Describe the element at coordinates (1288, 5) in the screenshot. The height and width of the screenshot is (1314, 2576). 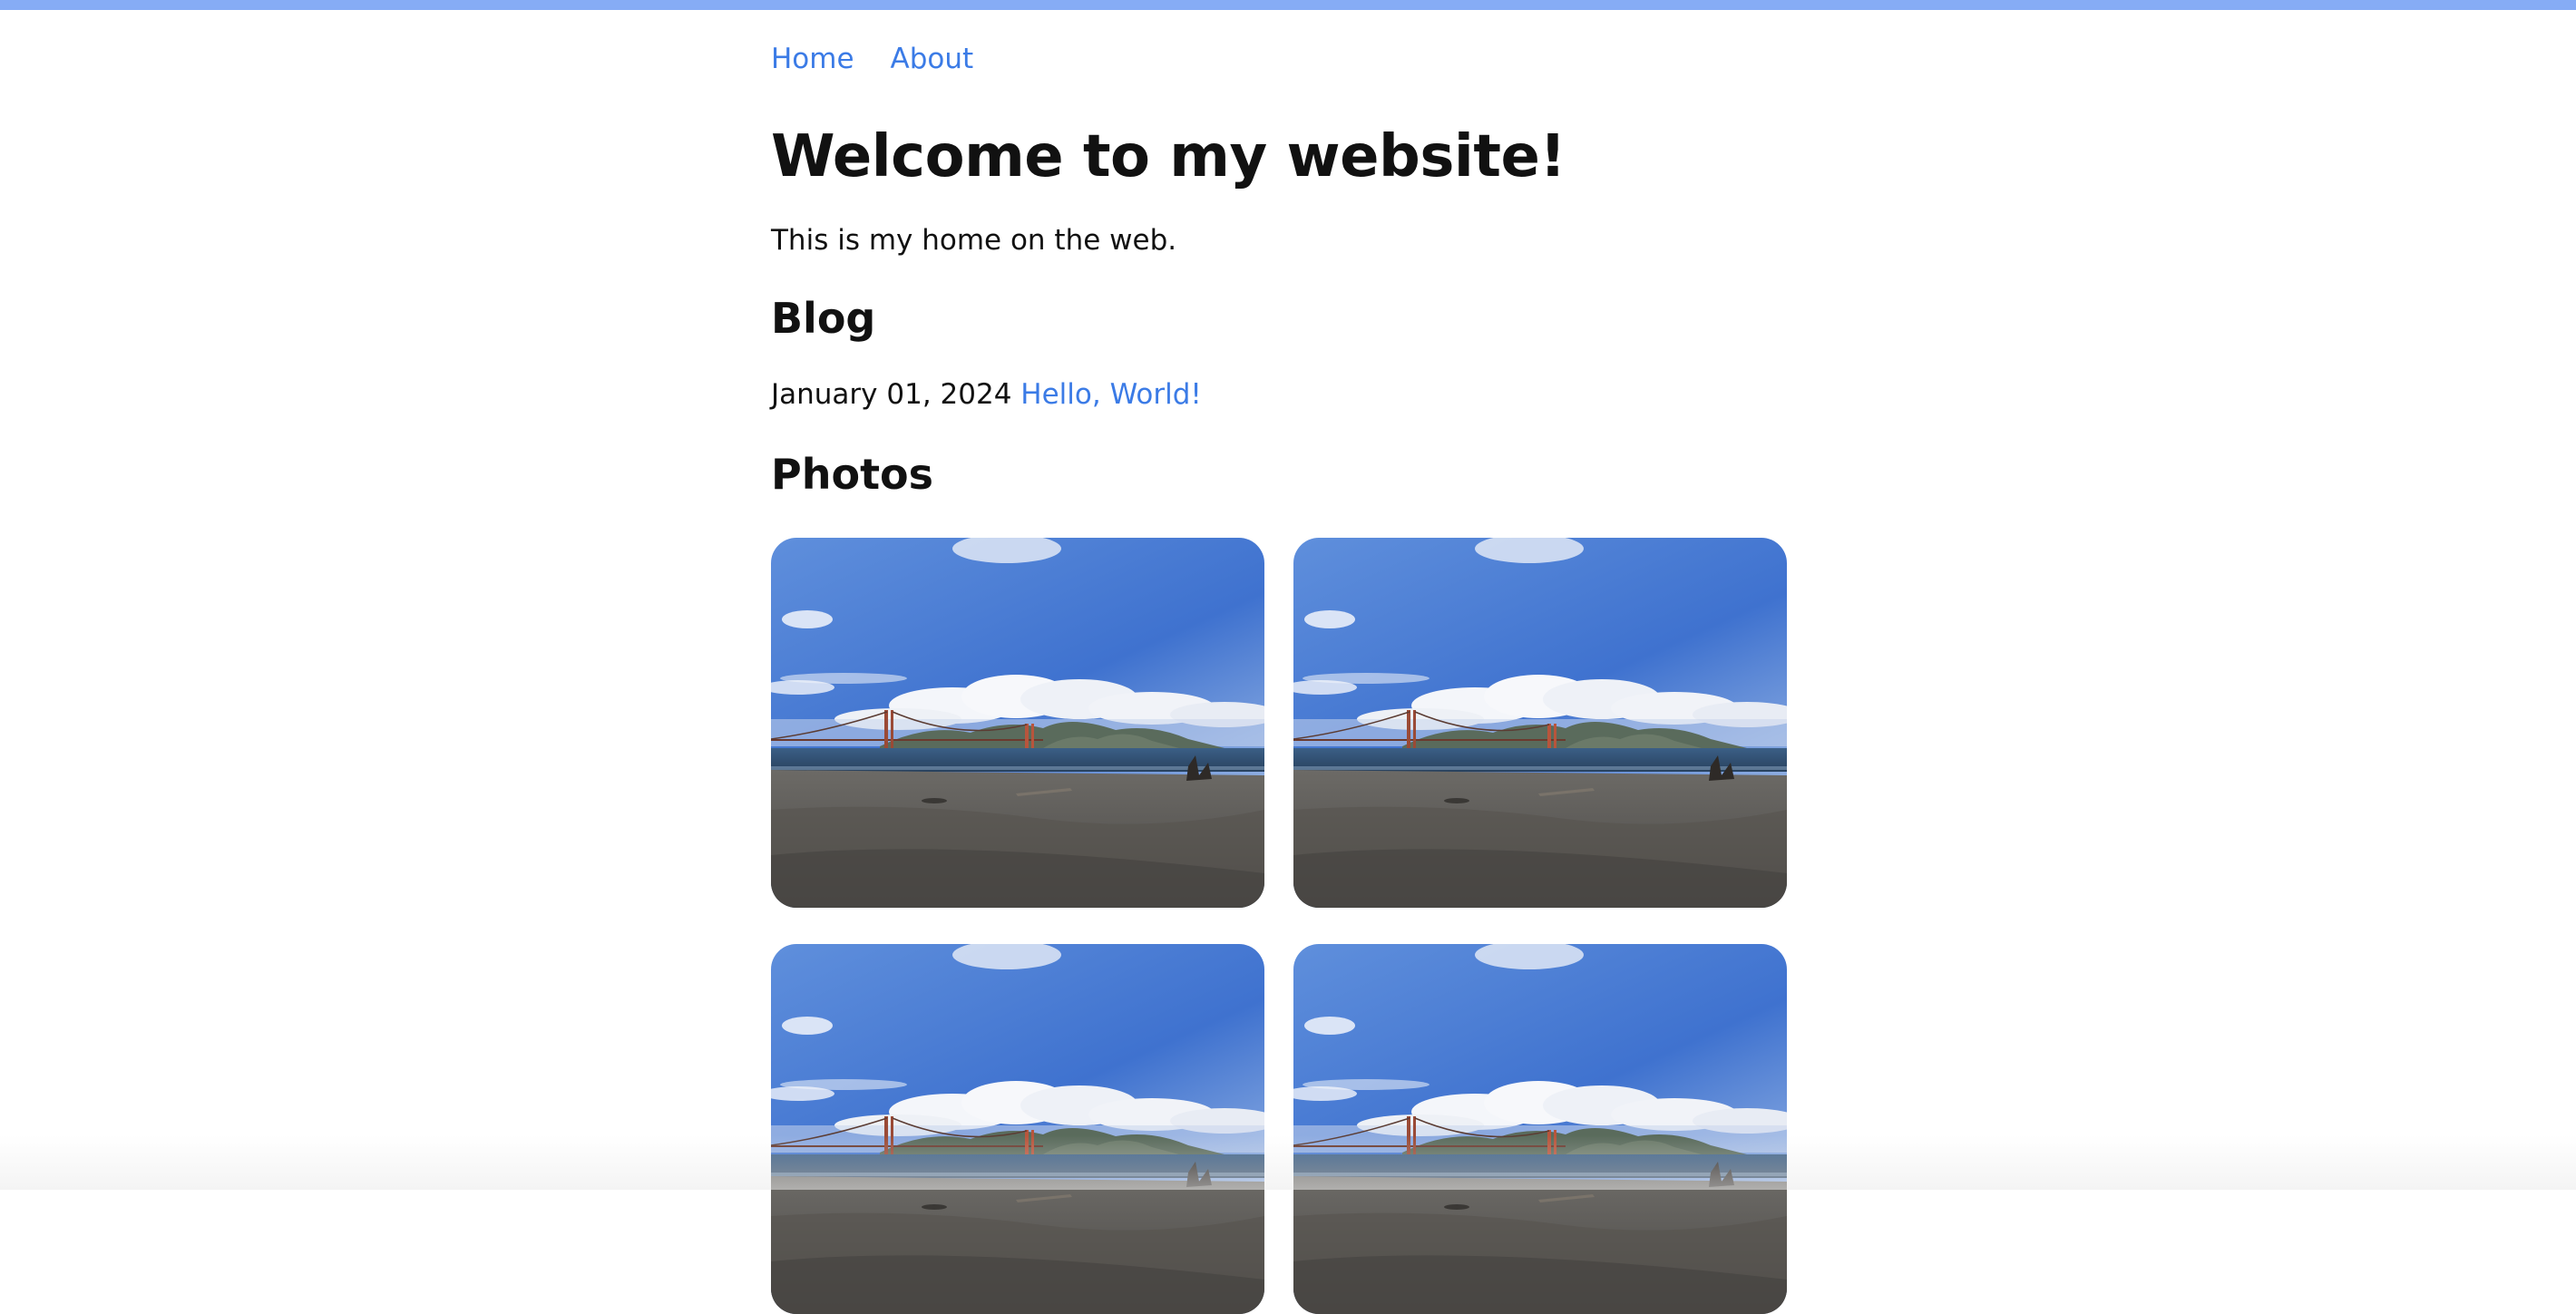
I see `top-accent-bar` at that location.